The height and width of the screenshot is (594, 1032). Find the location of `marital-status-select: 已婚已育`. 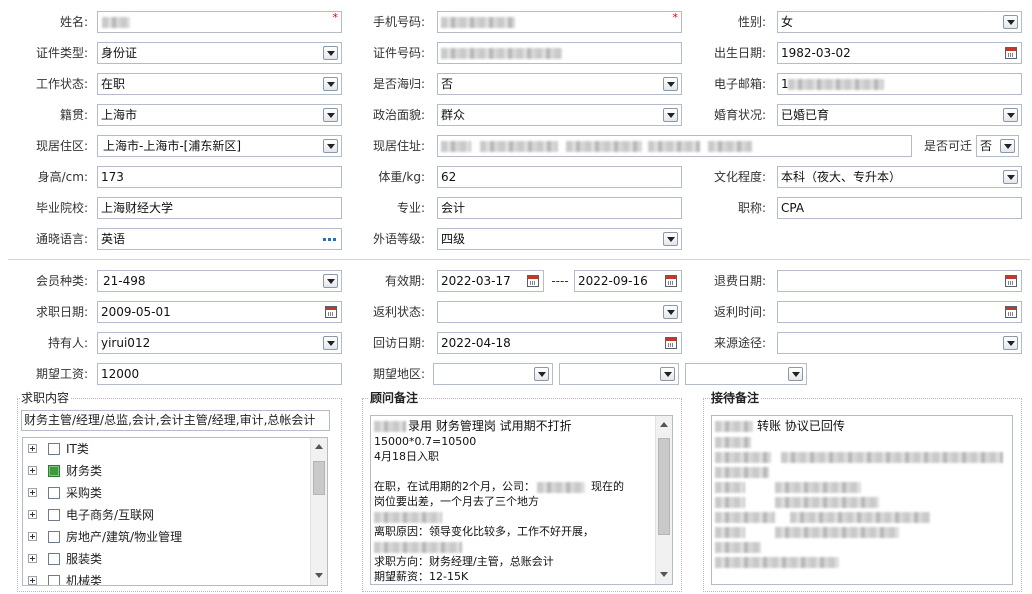

marital-status-select: 已婚已育 is located at coordinates (899, 115).